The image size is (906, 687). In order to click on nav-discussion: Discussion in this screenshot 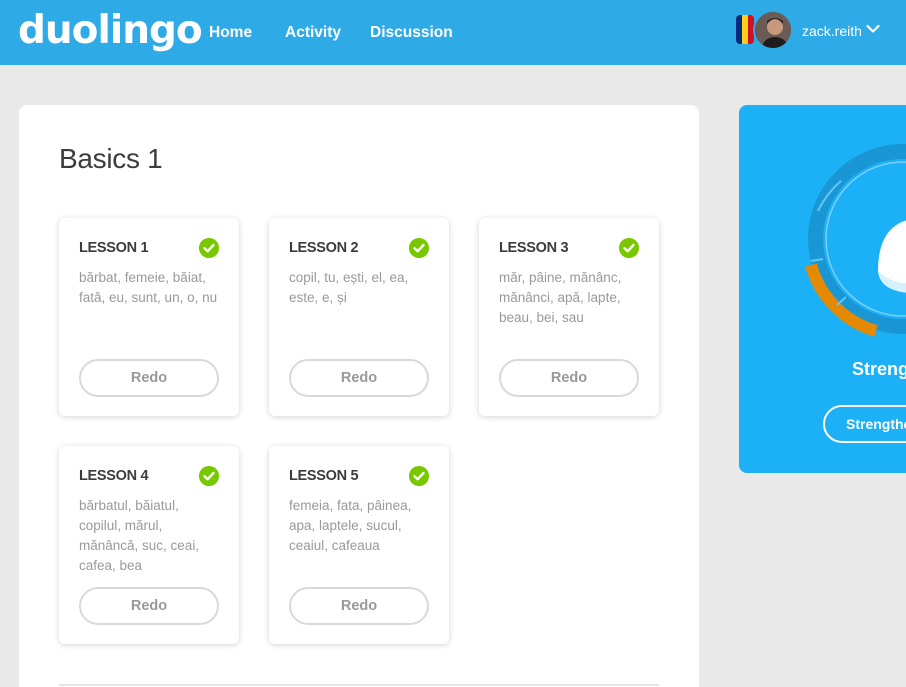, I will do `click(411, 32)`.